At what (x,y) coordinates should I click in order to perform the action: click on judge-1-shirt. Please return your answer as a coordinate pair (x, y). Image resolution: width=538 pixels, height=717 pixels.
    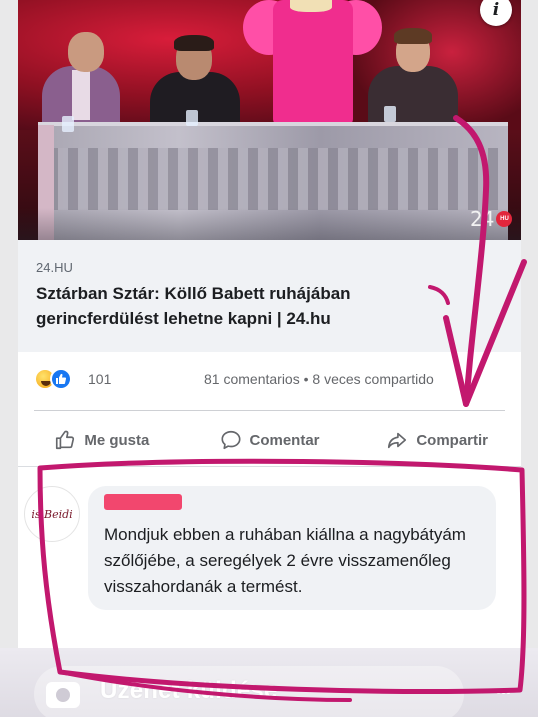
    Looking at the image, I should click on (81, 95).